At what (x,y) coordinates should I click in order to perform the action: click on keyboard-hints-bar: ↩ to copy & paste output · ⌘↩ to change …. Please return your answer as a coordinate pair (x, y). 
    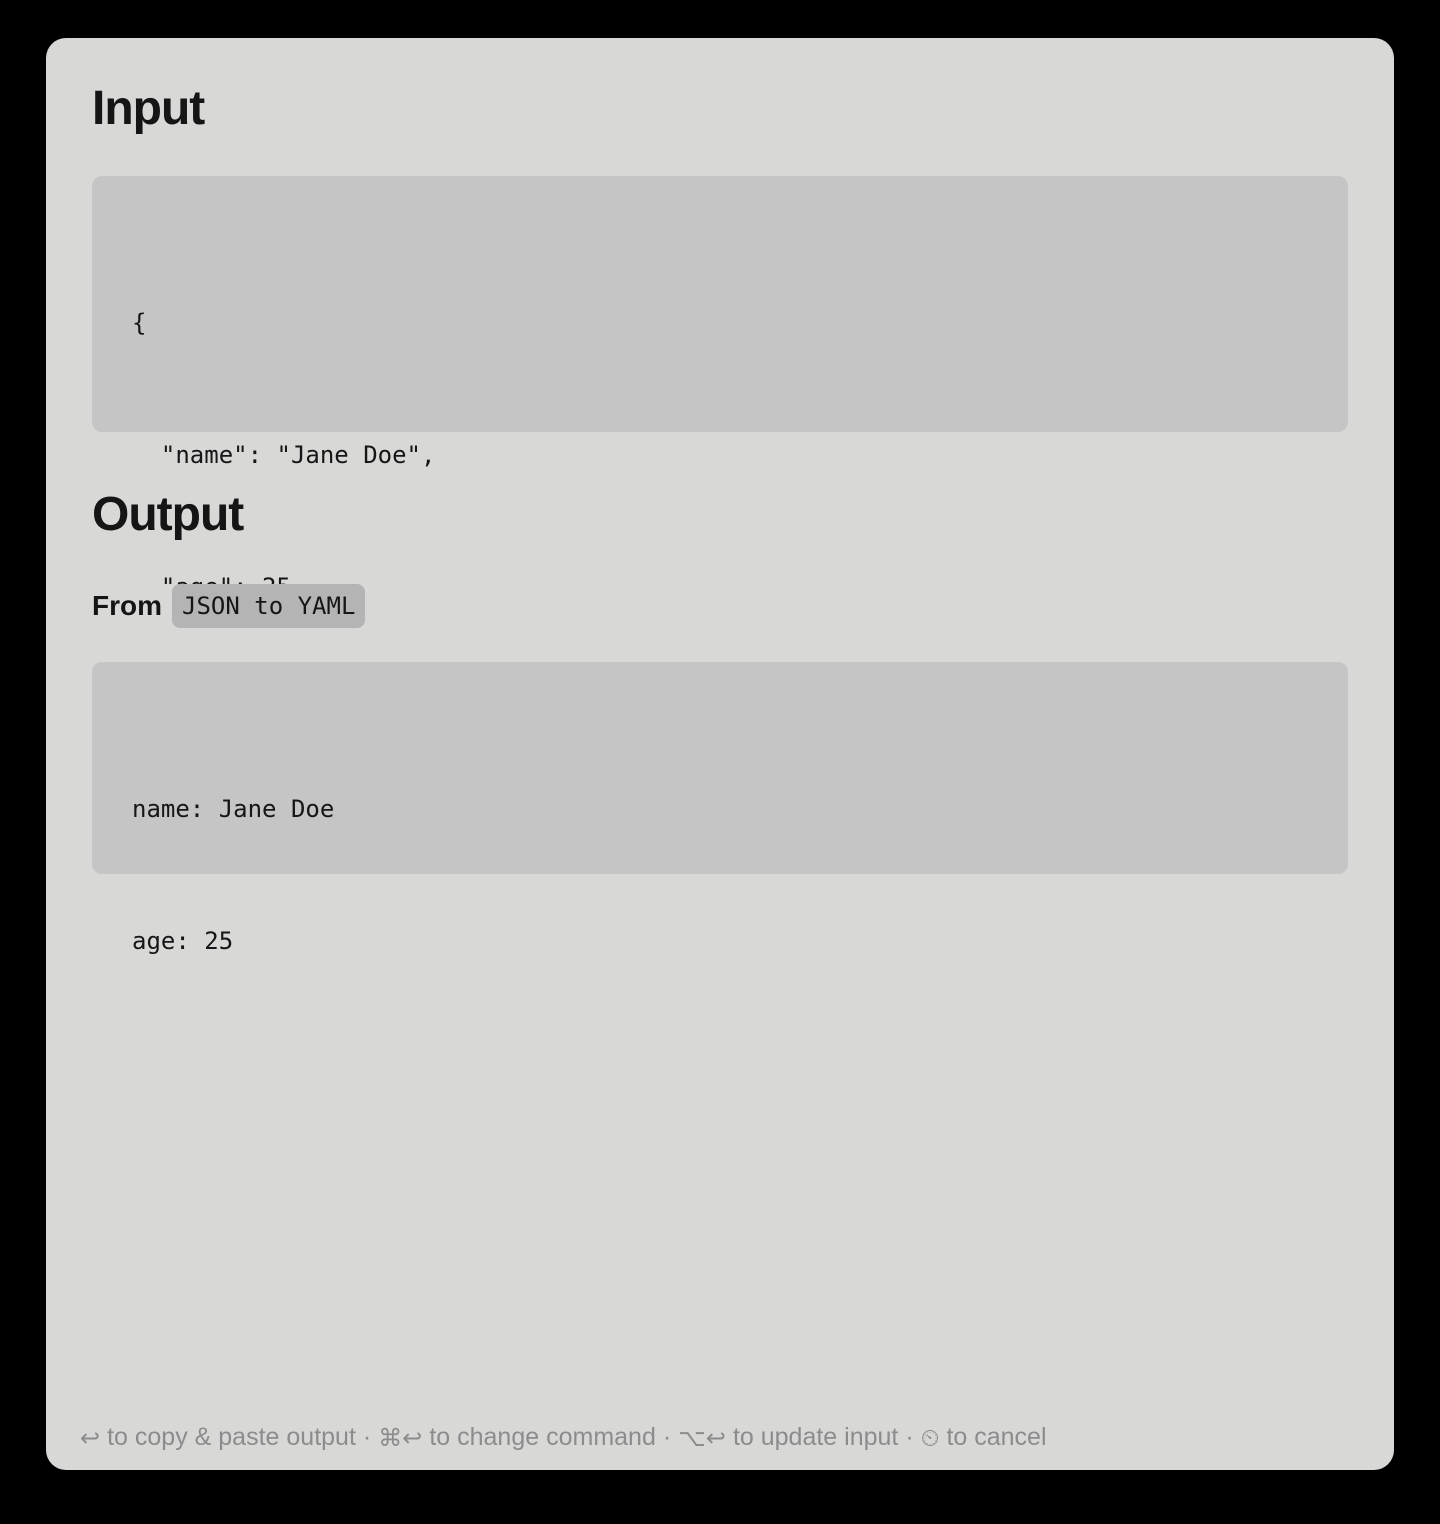
    Looking at the image, I should click on (563, 1437).